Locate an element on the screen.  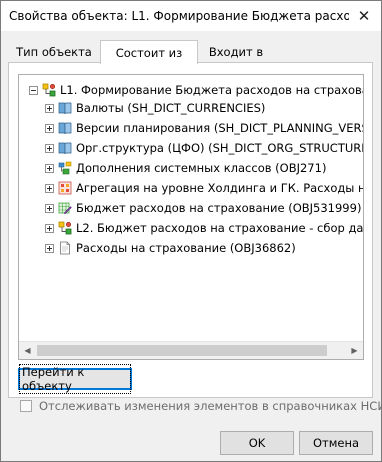
go-to-object-button: Перейти к объекту is located at coordinates (75, 379).